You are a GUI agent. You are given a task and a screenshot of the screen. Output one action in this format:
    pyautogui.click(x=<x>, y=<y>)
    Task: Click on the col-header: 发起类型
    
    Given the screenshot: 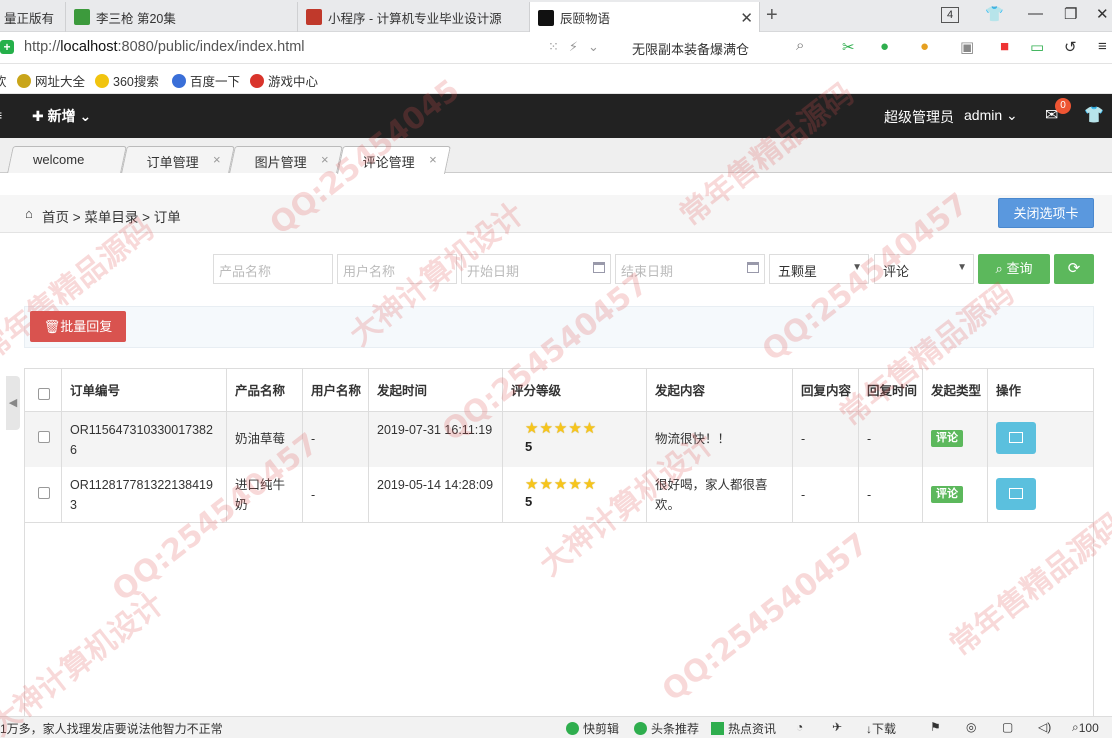 What is the action you would take?
    pyautogui.click(x=956, y=391)
    